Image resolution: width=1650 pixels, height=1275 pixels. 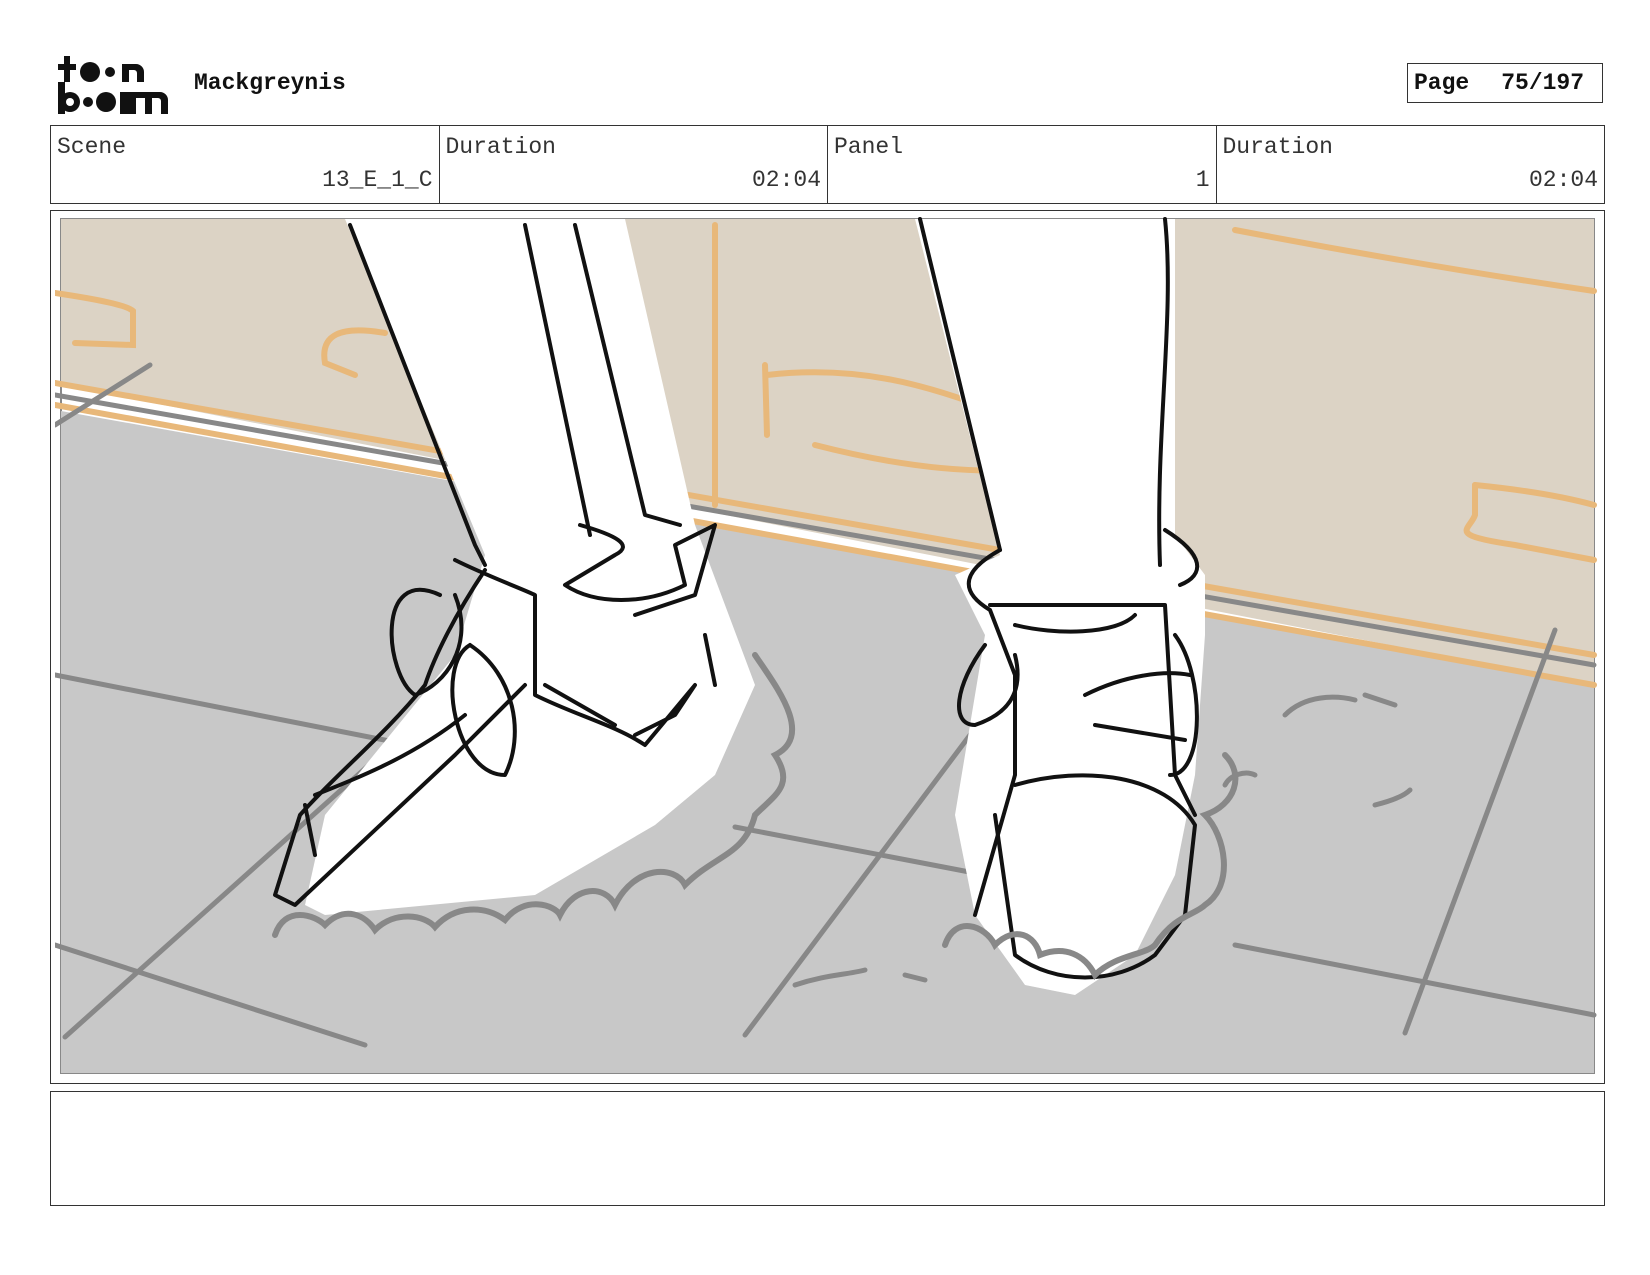 I want to click on panel-value: 1, so click(x=1202, y=180).